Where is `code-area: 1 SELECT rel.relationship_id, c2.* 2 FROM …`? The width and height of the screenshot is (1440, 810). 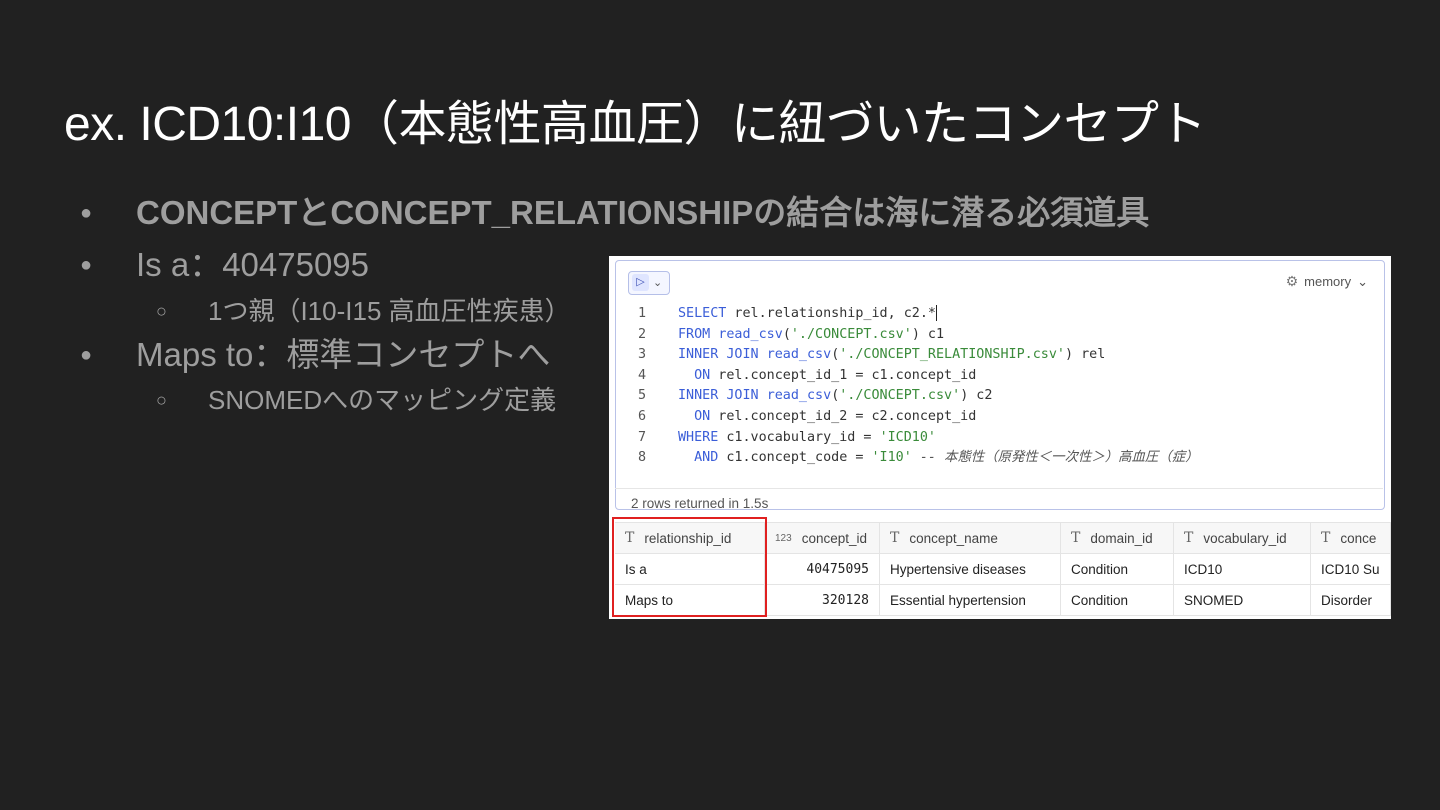
code-area: 1 SELECT rel.relationship_id, c2.* 2 FROM … is located at coordinates (914, 386).